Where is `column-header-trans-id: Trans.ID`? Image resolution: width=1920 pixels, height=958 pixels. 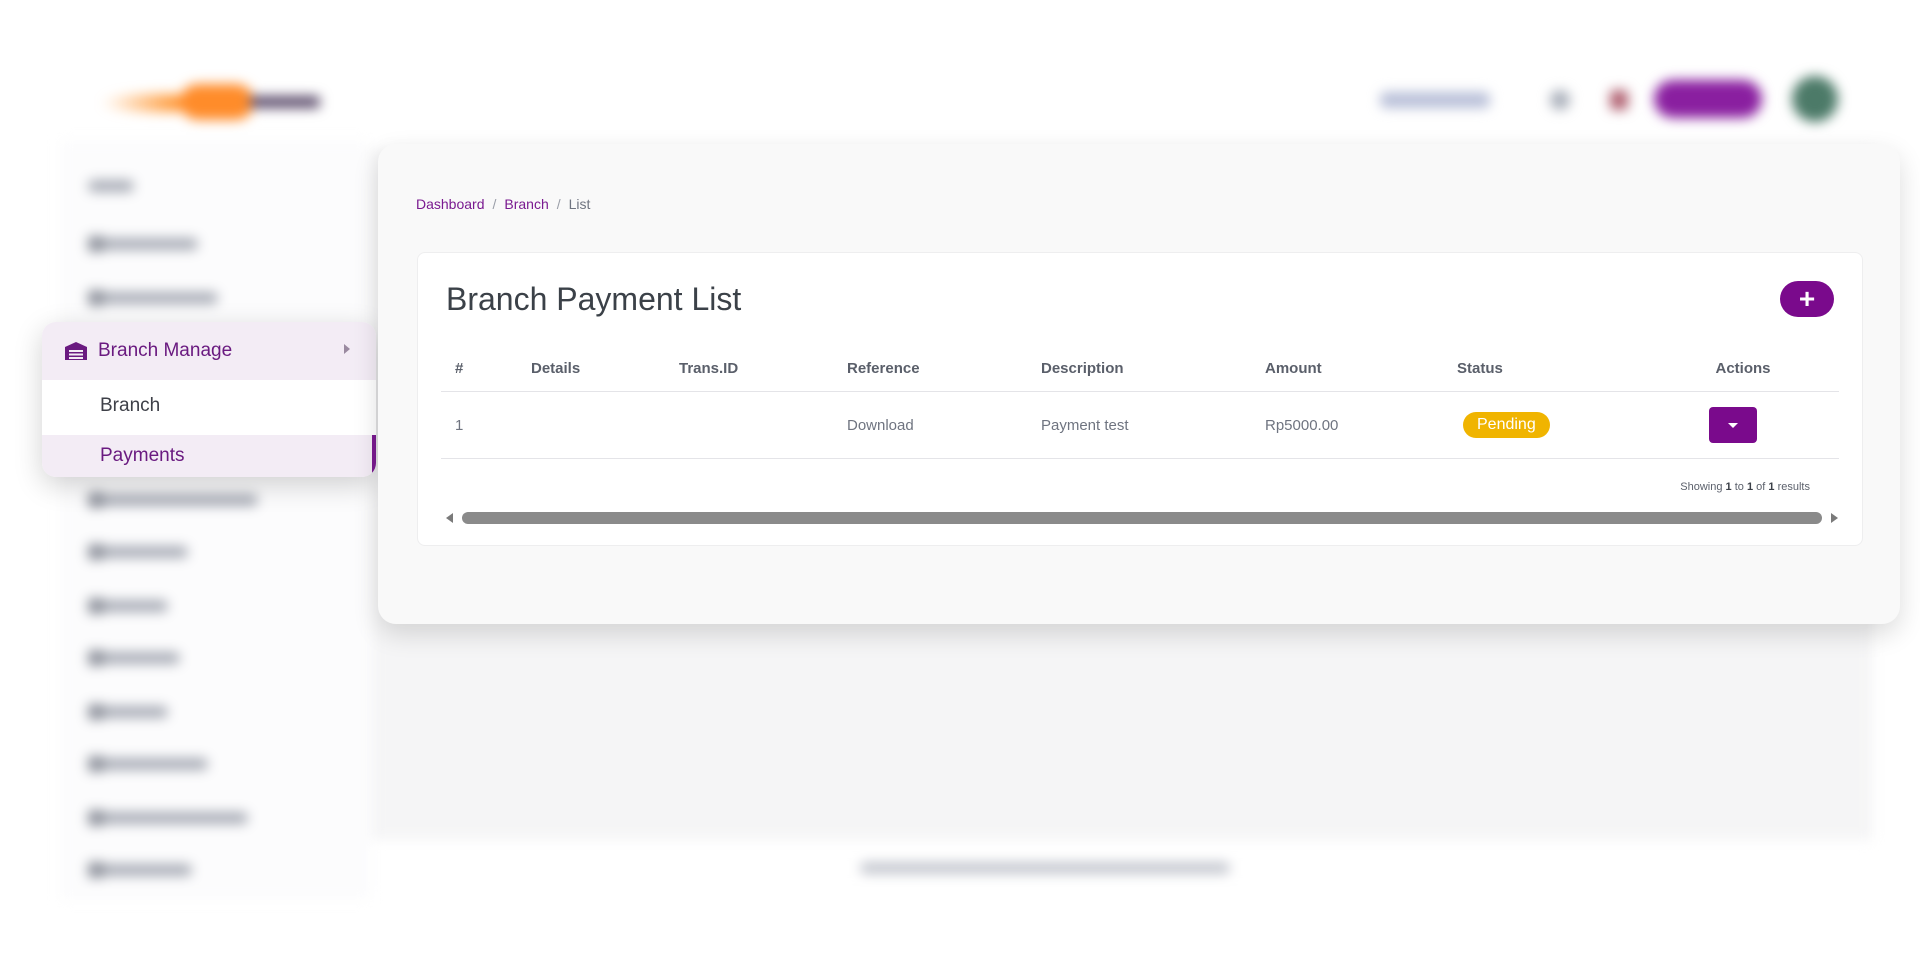
column-header-trans-id: Trans.ID is located at coordinates (749, 368).